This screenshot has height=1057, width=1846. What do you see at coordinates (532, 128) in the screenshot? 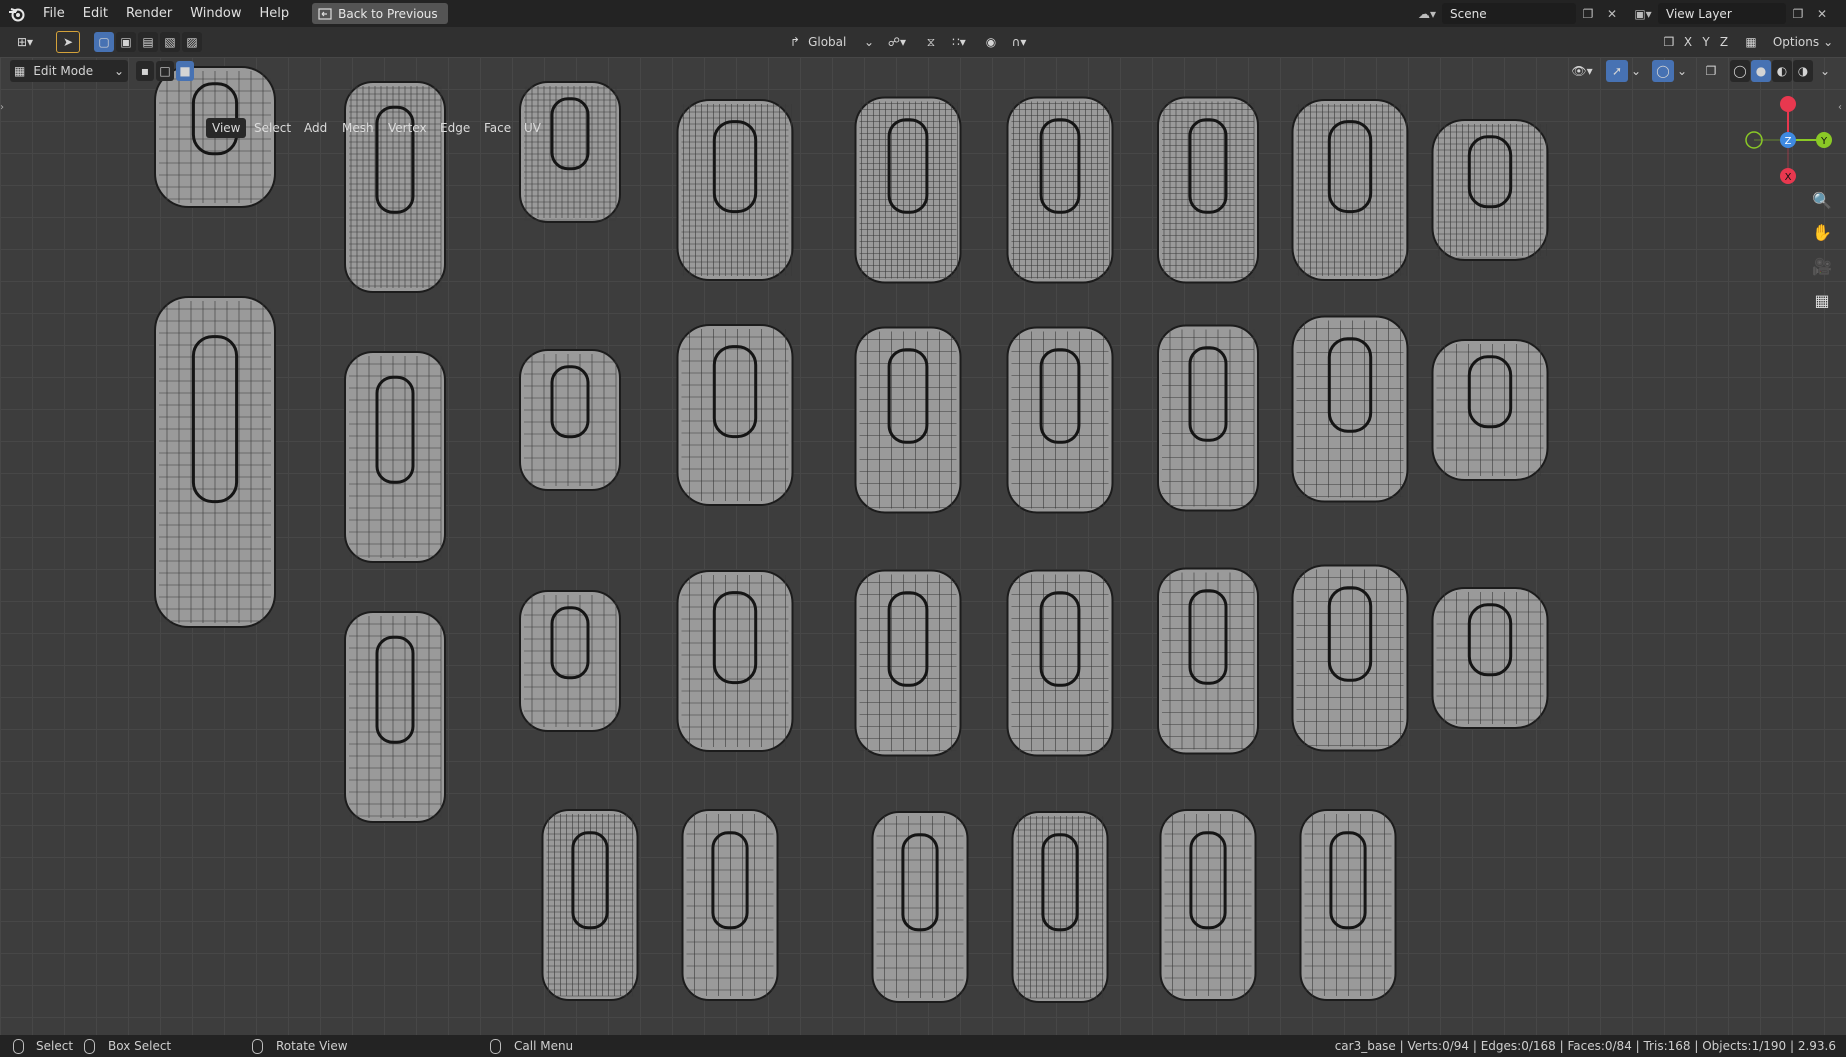
I see `uv-menu: UV` at bounding box center [532, 128].